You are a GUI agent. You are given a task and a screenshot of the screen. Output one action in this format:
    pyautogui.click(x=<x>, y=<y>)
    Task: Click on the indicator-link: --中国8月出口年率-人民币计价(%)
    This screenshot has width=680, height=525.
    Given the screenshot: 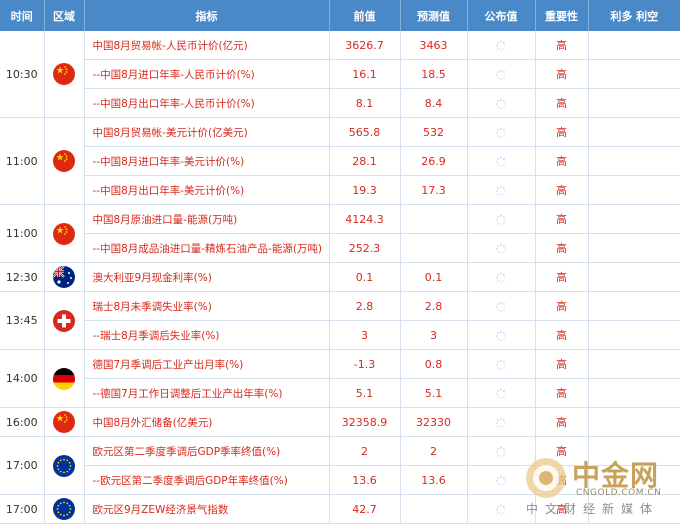 What is the action you would take?
    pyautogui.click(x=207, y=103)
    